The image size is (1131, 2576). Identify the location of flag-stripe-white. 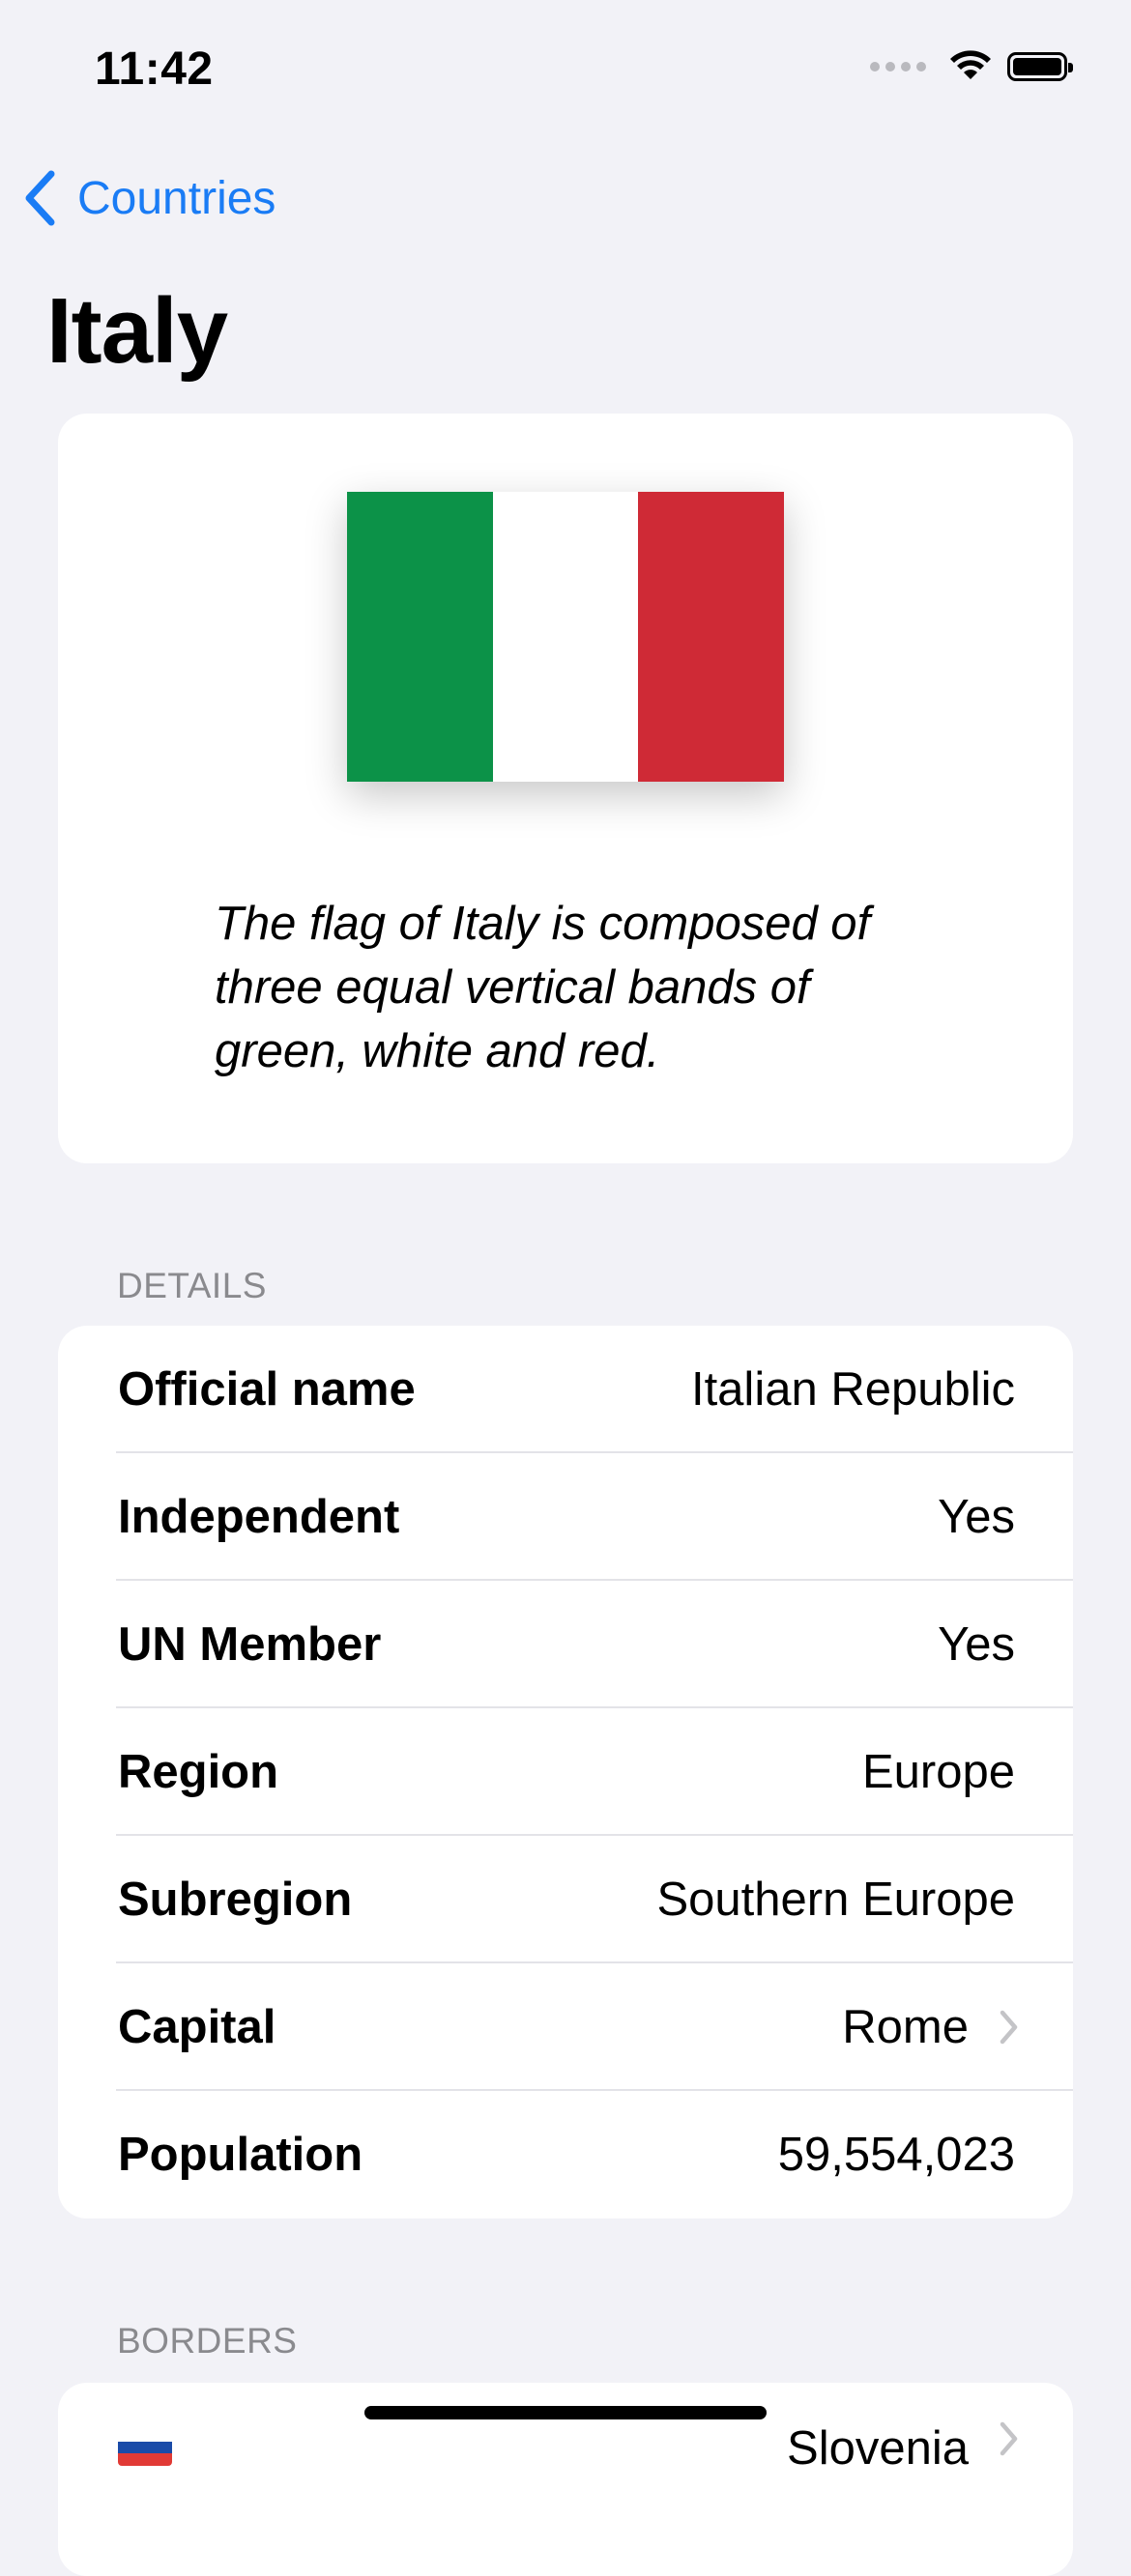
(145, 2436).